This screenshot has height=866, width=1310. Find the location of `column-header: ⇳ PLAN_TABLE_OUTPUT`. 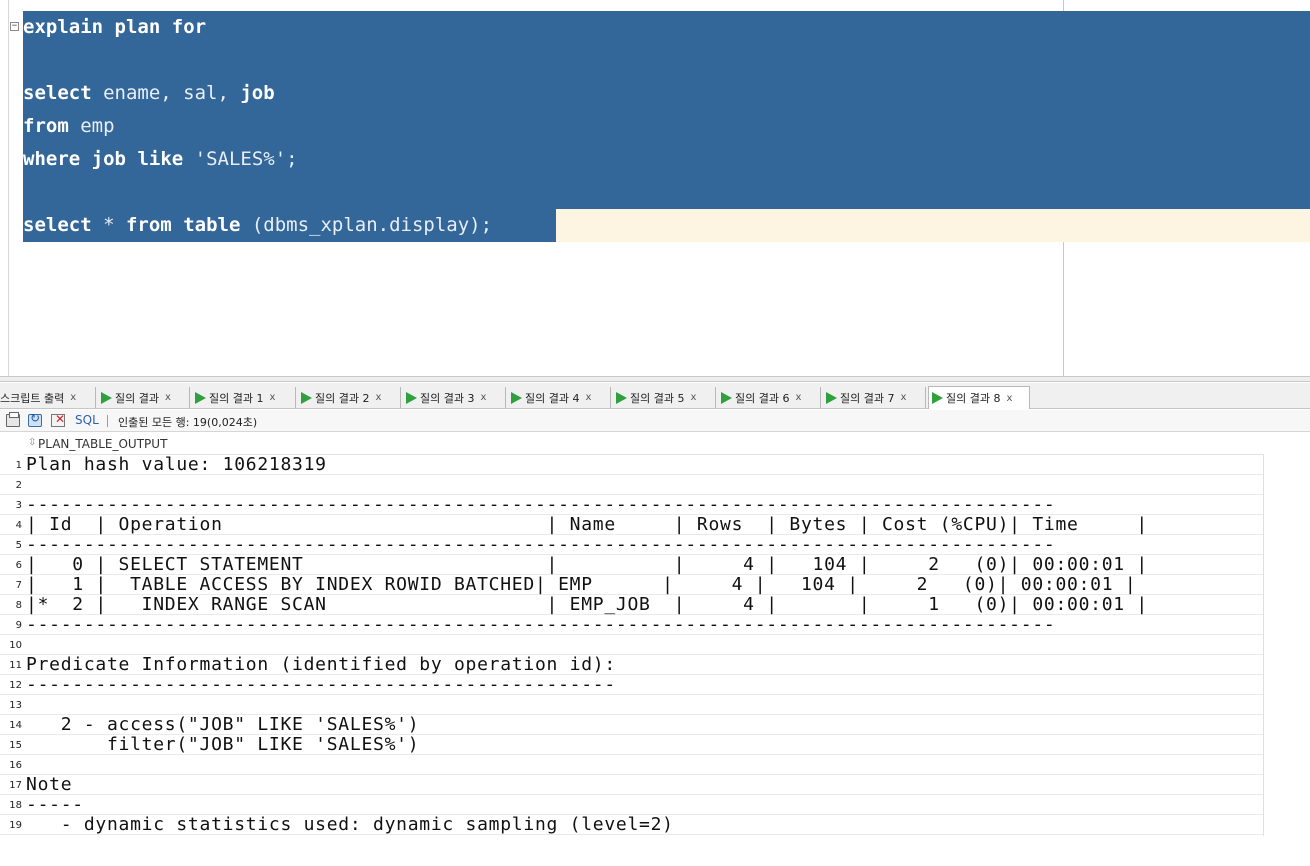

column-header: ⇳ PLAN_TABLE_OUTPUT is located at coordinates (644, 445).